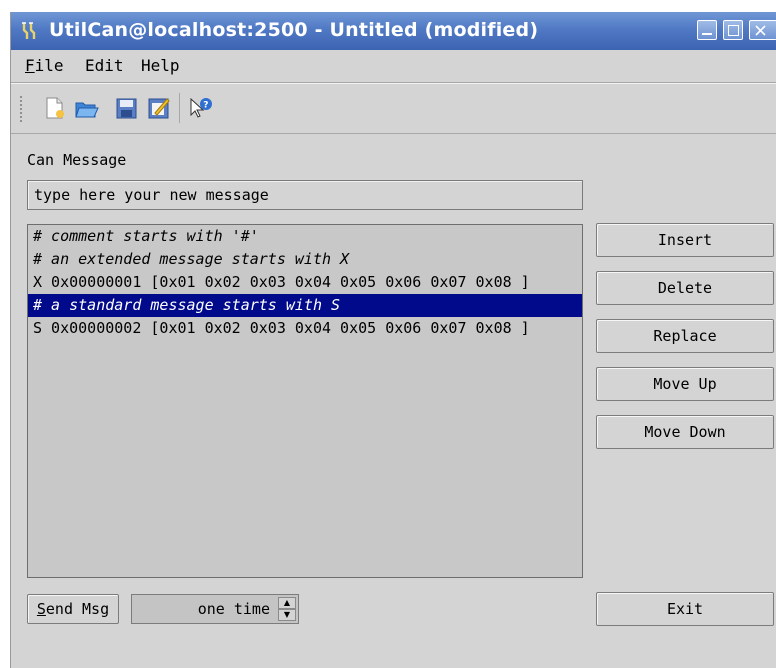  What do you see at coordinates (30, 65) in the screenshot?
I see `menu-file-mnemonic: F` at bounding box center [30, 65].